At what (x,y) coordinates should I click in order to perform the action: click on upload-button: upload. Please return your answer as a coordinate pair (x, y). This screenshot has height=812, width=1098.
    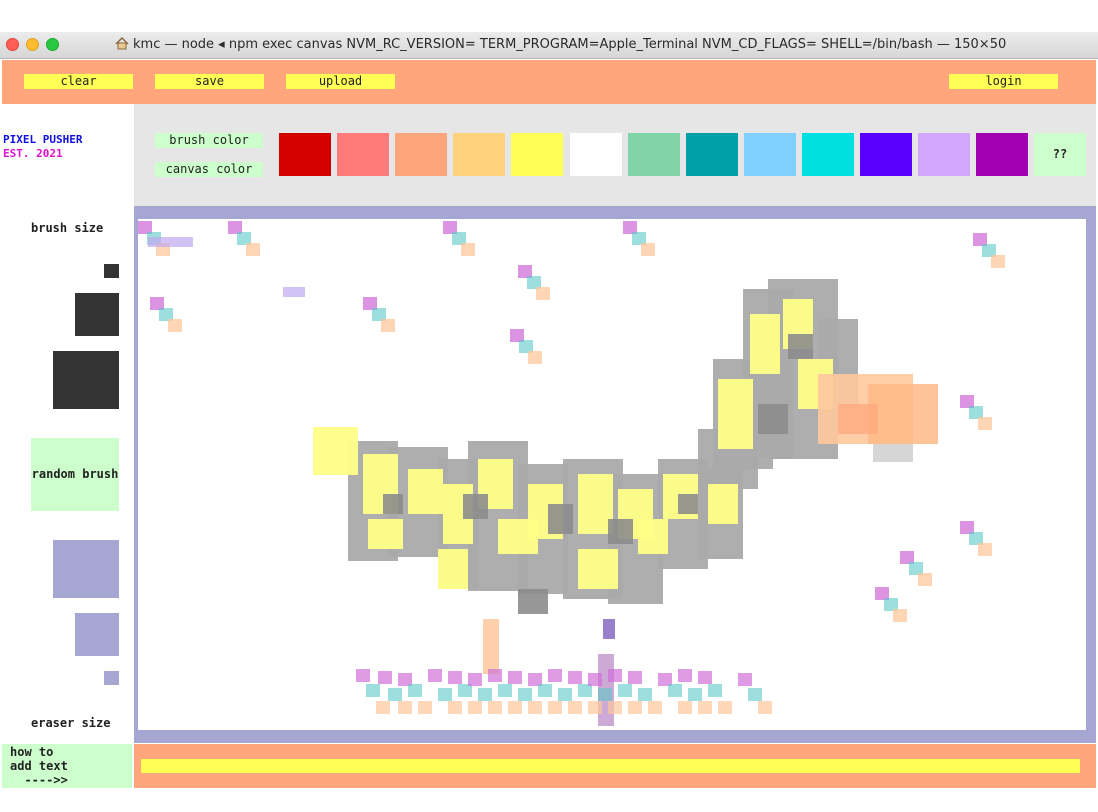
    Looking at the image, I should click on (340, 81).